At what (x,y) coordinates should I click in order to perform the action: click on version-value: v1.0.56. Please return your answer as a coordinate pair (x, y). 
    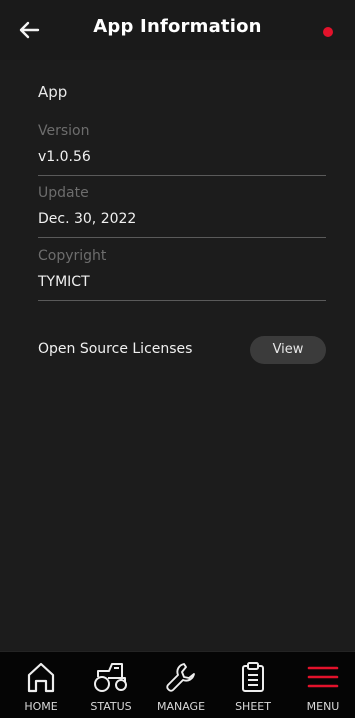
    Looking at the image, I should click on (64, 157).